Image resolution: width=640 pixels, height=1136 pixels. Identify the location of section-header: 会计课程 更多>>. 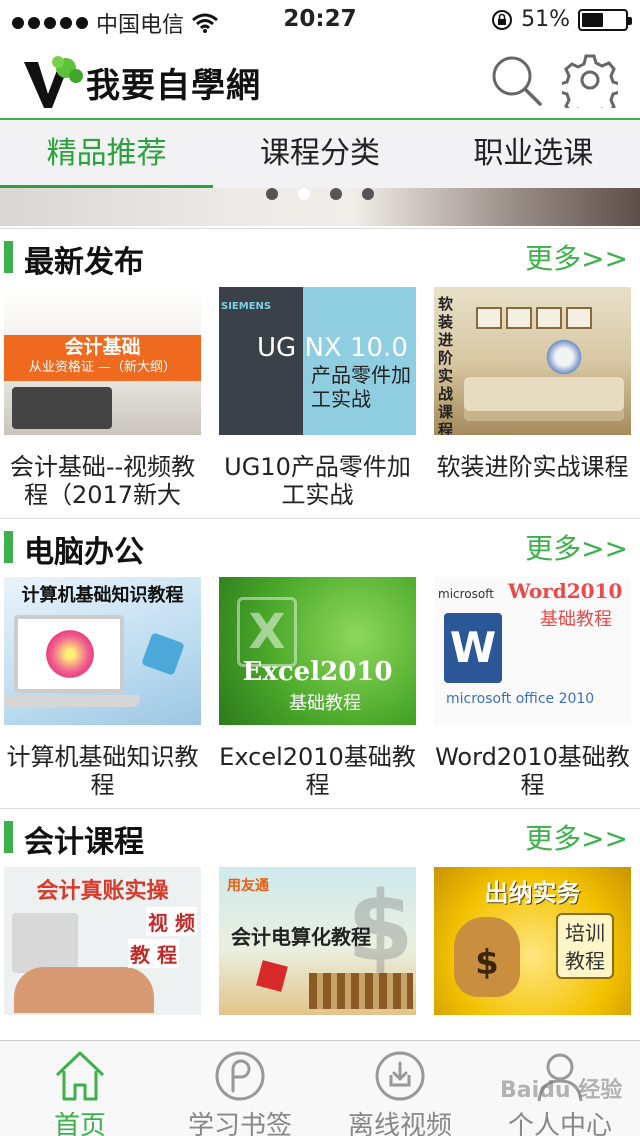
(320, 838).